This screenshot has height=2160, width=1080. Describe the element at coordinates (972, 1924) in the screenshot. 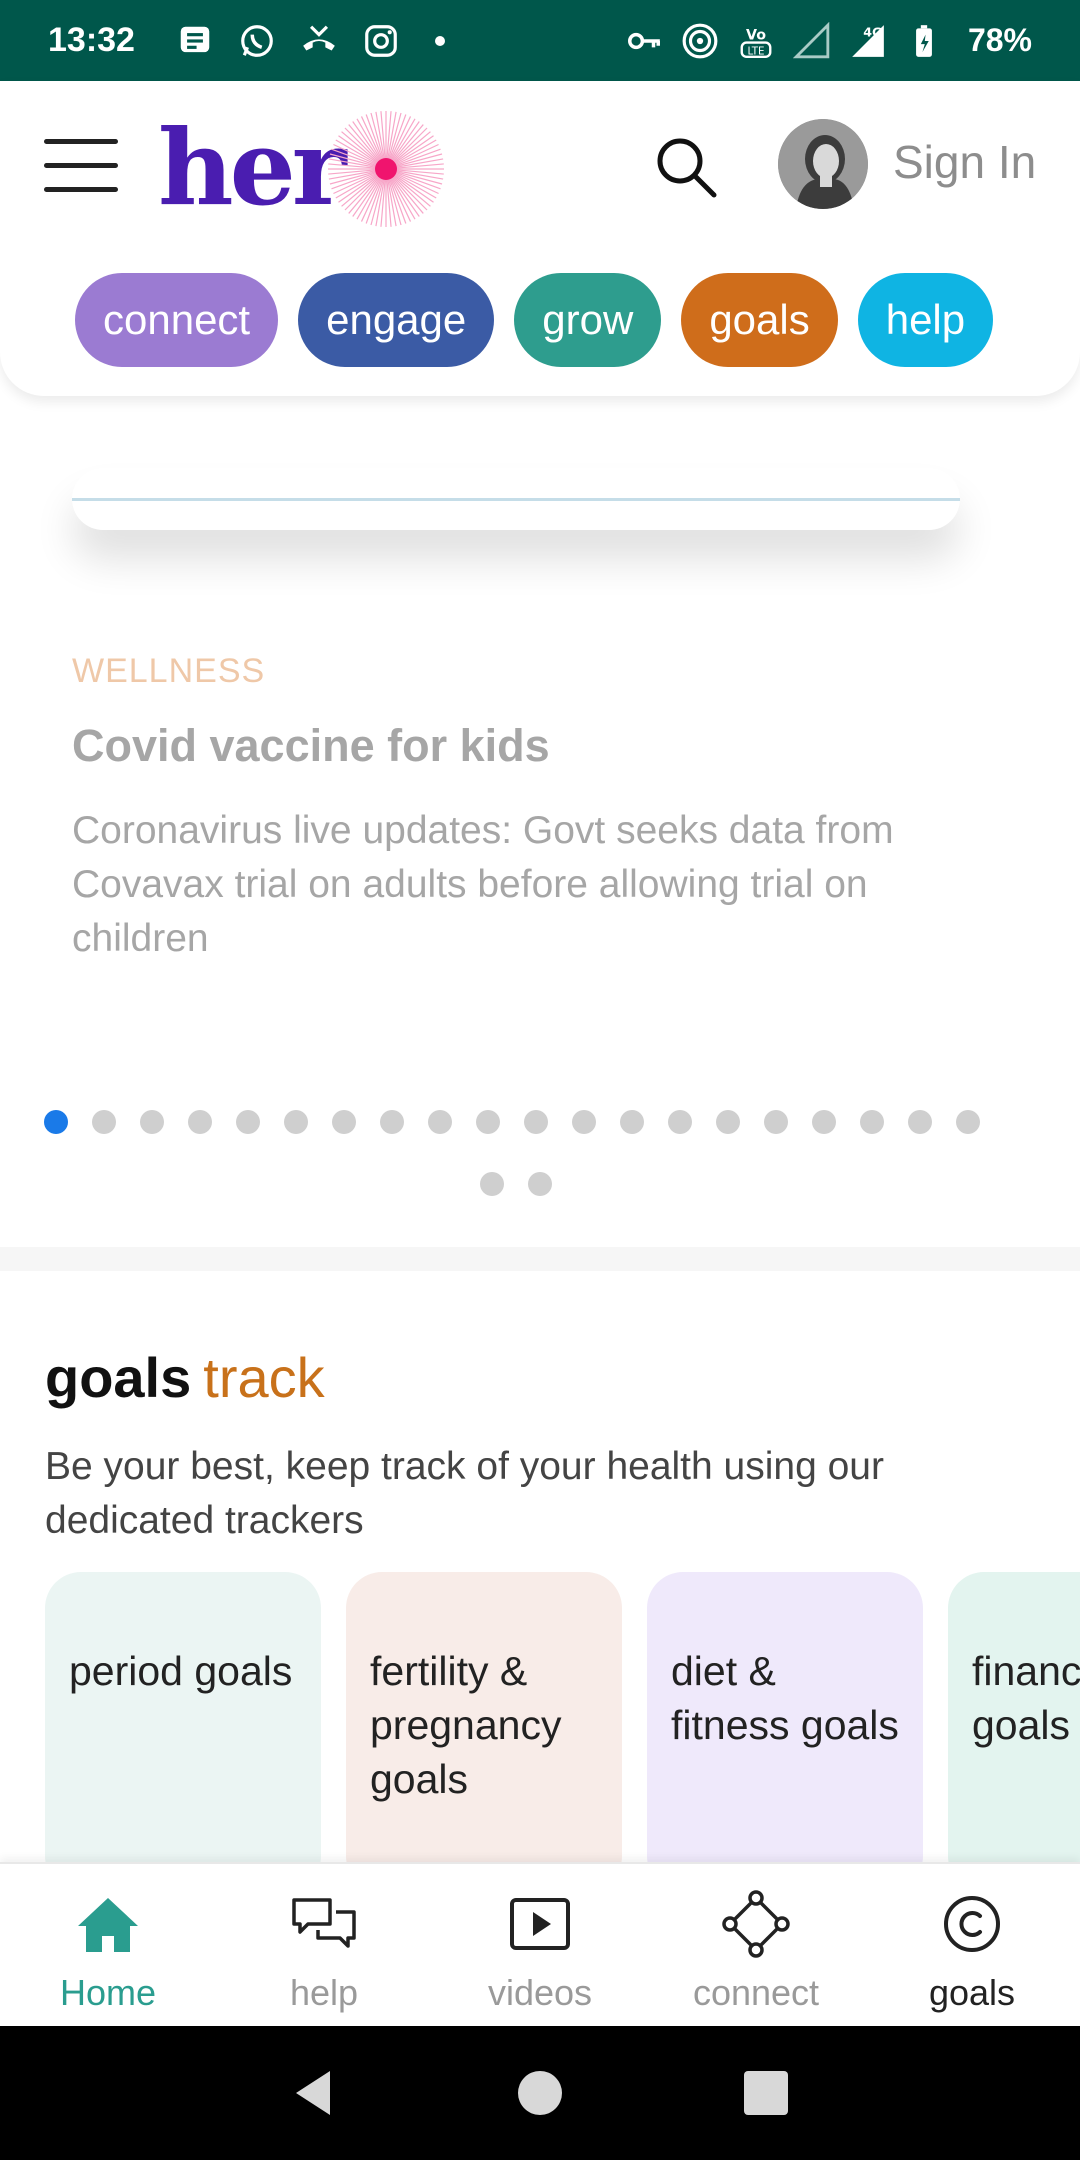

I see `goals-icon` at that location.